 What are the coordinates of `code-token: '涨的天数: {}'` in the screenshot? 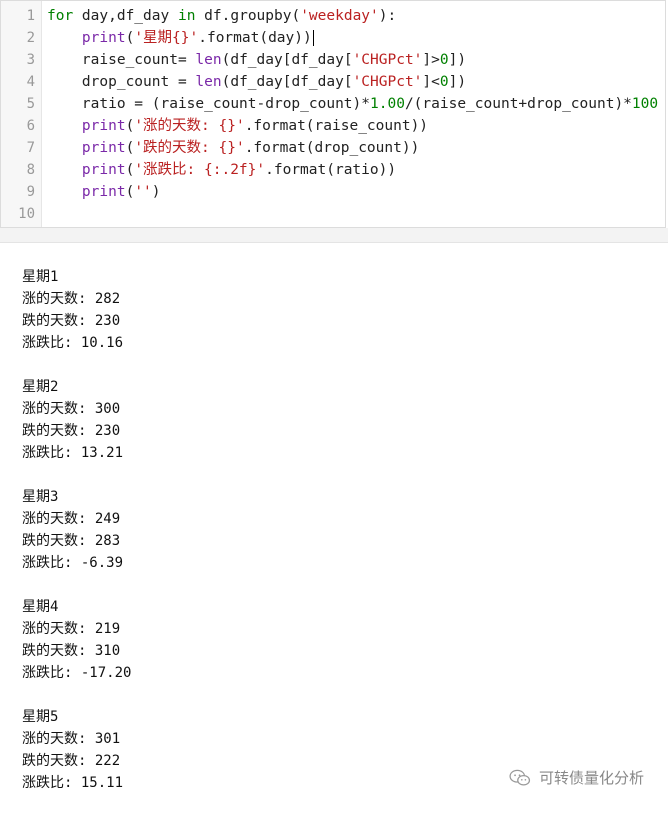 It's located at (189, 126).